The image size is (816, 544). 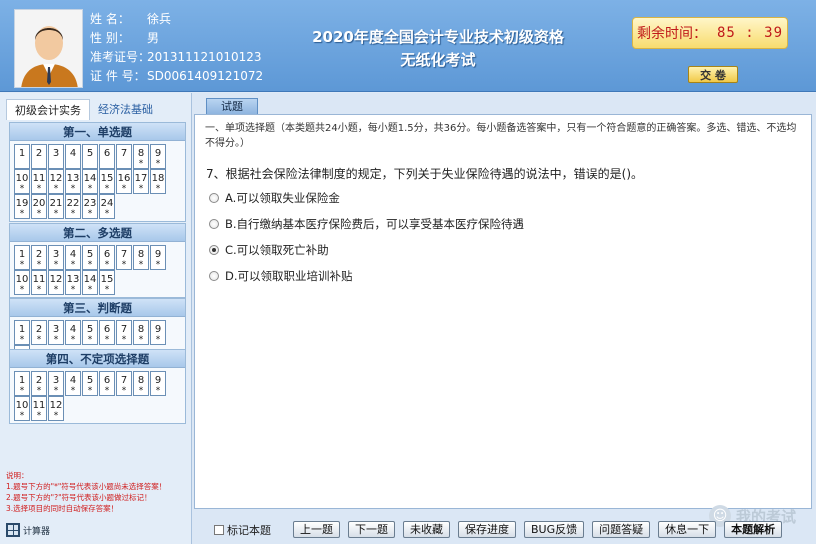 I want to click on option-c: C.可以领取死亡补助, so click(x=269, y=250).